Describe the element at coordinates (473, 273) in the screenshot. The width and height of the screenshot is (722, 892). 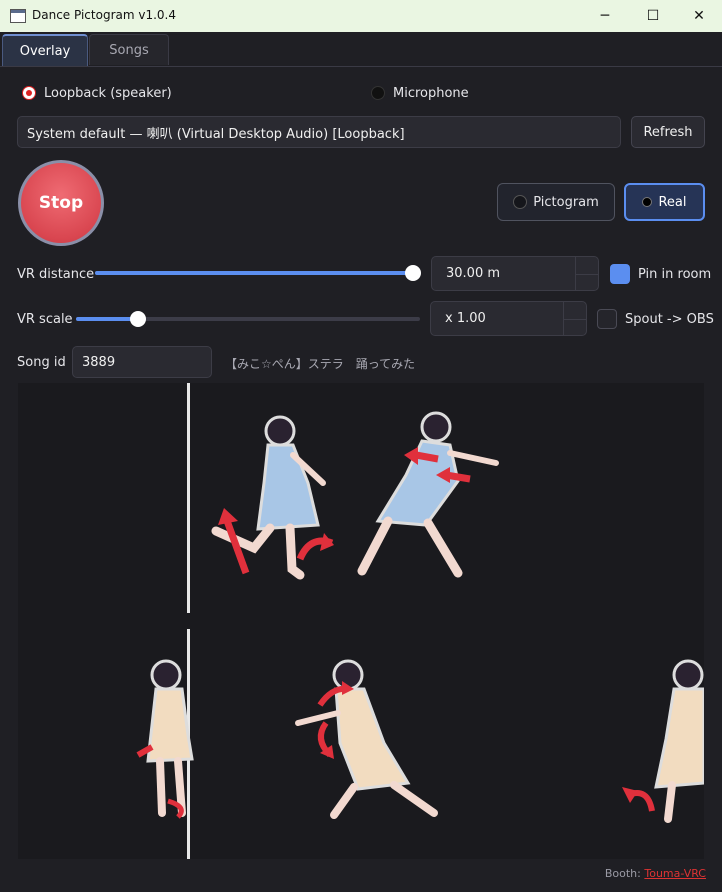
I see `vr-distance-value: 30.00 m` at that location.